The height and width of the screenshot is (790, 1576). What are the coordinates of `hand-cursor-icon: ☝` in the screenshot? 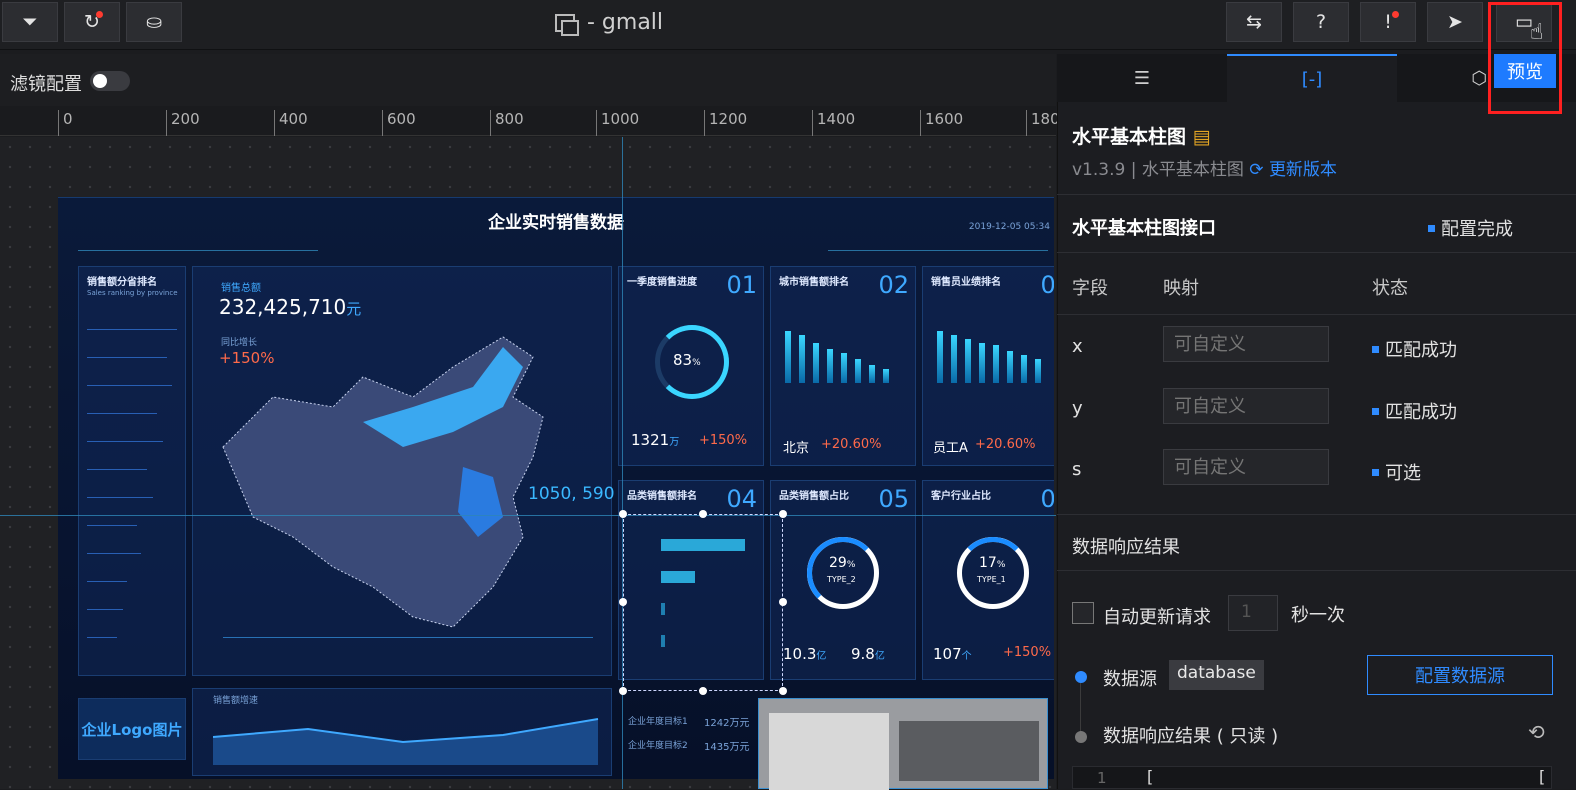 It's located at (1537, 32).